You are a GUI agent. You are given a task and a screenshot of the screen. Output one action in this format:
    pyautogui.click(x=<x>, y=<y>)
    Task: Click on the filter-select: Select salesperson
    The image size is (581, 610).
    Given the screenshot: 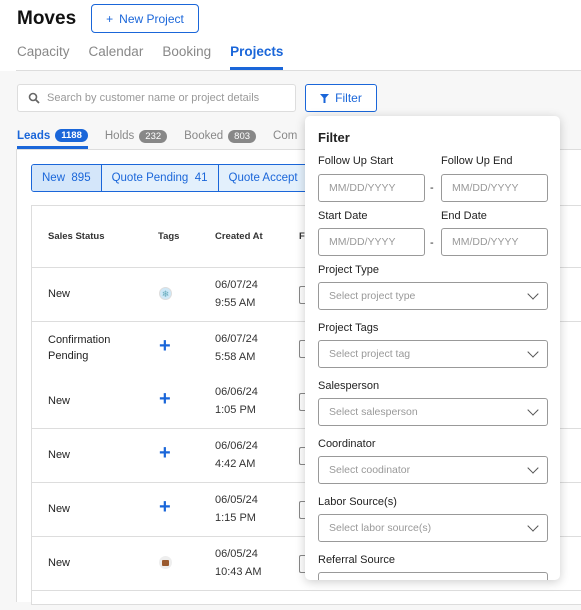 What is the action you would take?
    pyautogui.click(x=433, y=412)
    